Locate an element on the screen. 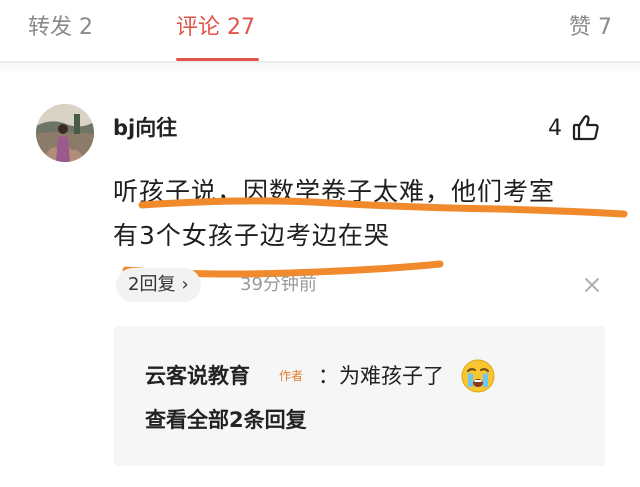 The image size is (640, 487). view-all-replies-link: 查看全部2条回复 is located at coordinates (226, 420).